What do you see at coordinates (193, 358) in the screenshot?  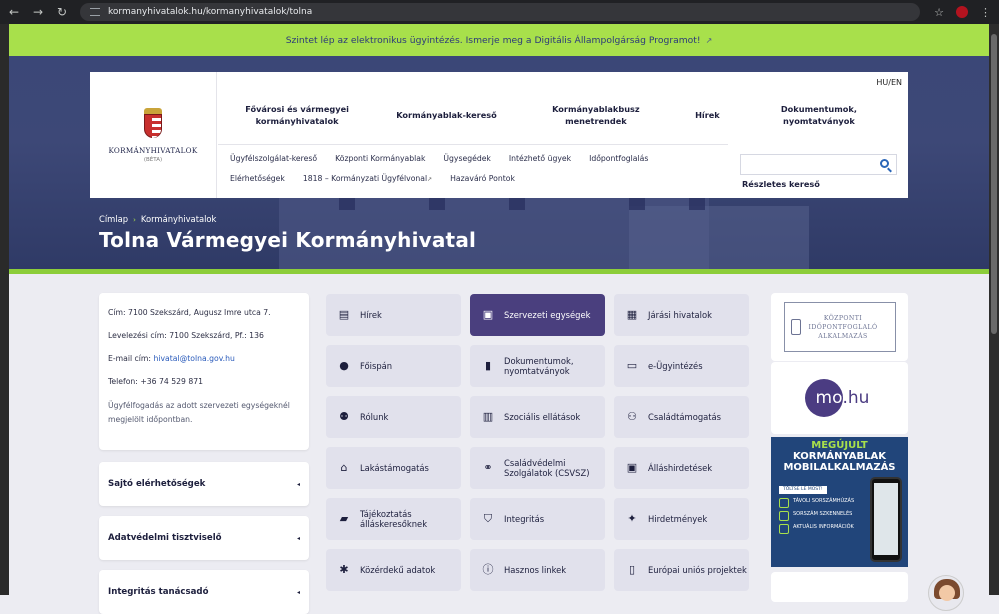 I see `email-link: hivatal@tolna.gov.hu` at bounding box center [193, 358].